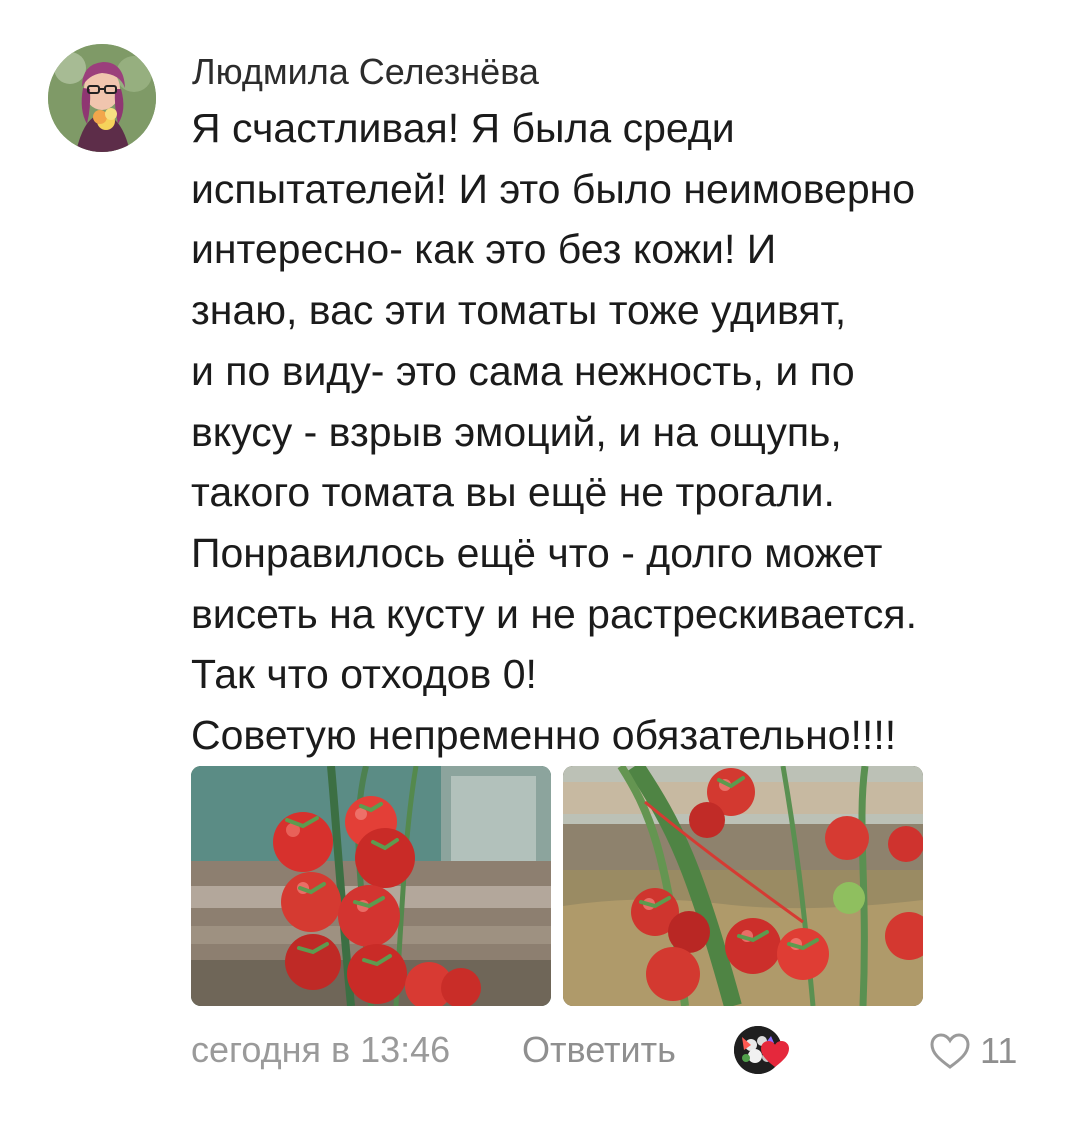 This screenshot has height=1125, width=1079. Describe the element at coordinates (972, 1051) in the screenshot. I see `like-button: 11` at that location.